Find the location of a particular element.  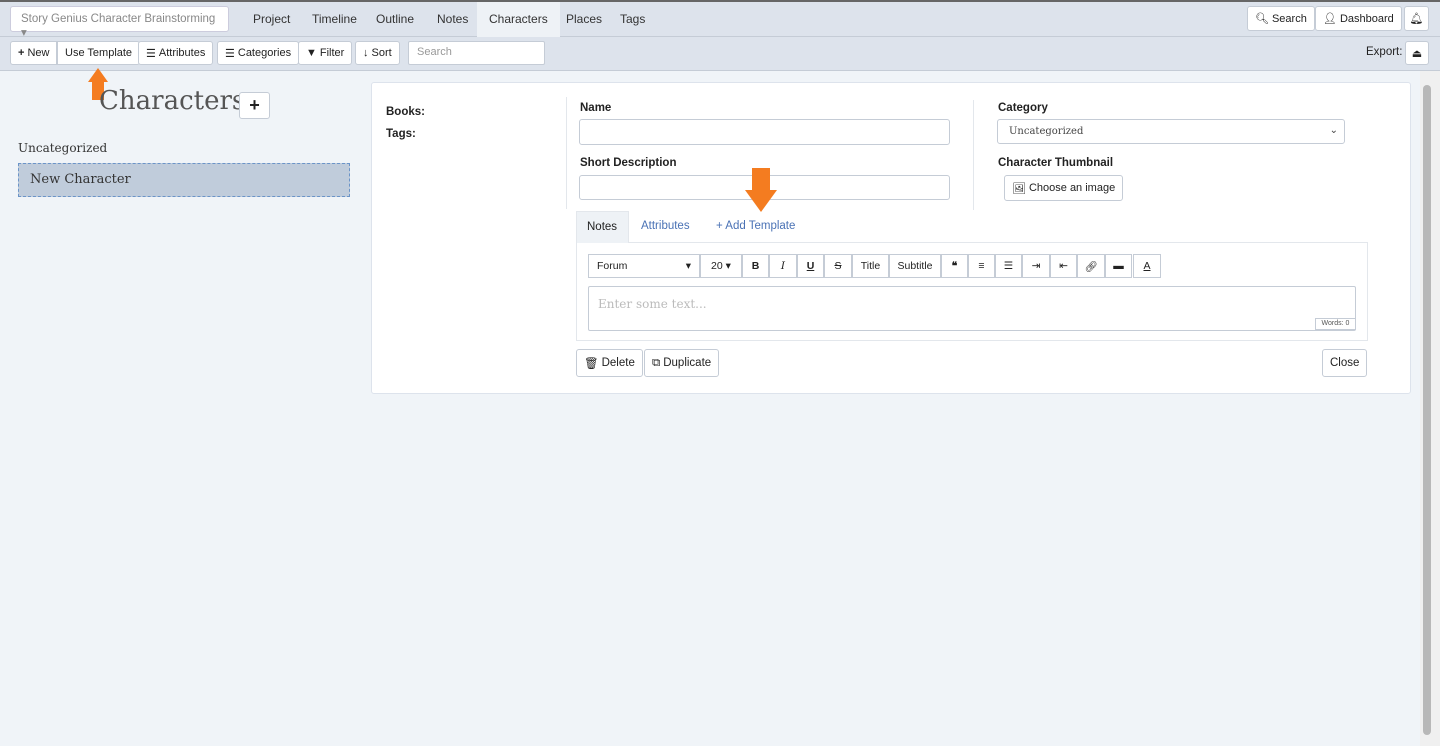

dashboard-button: 👤︎ Dashboard is located at coordinates (1358, 18).